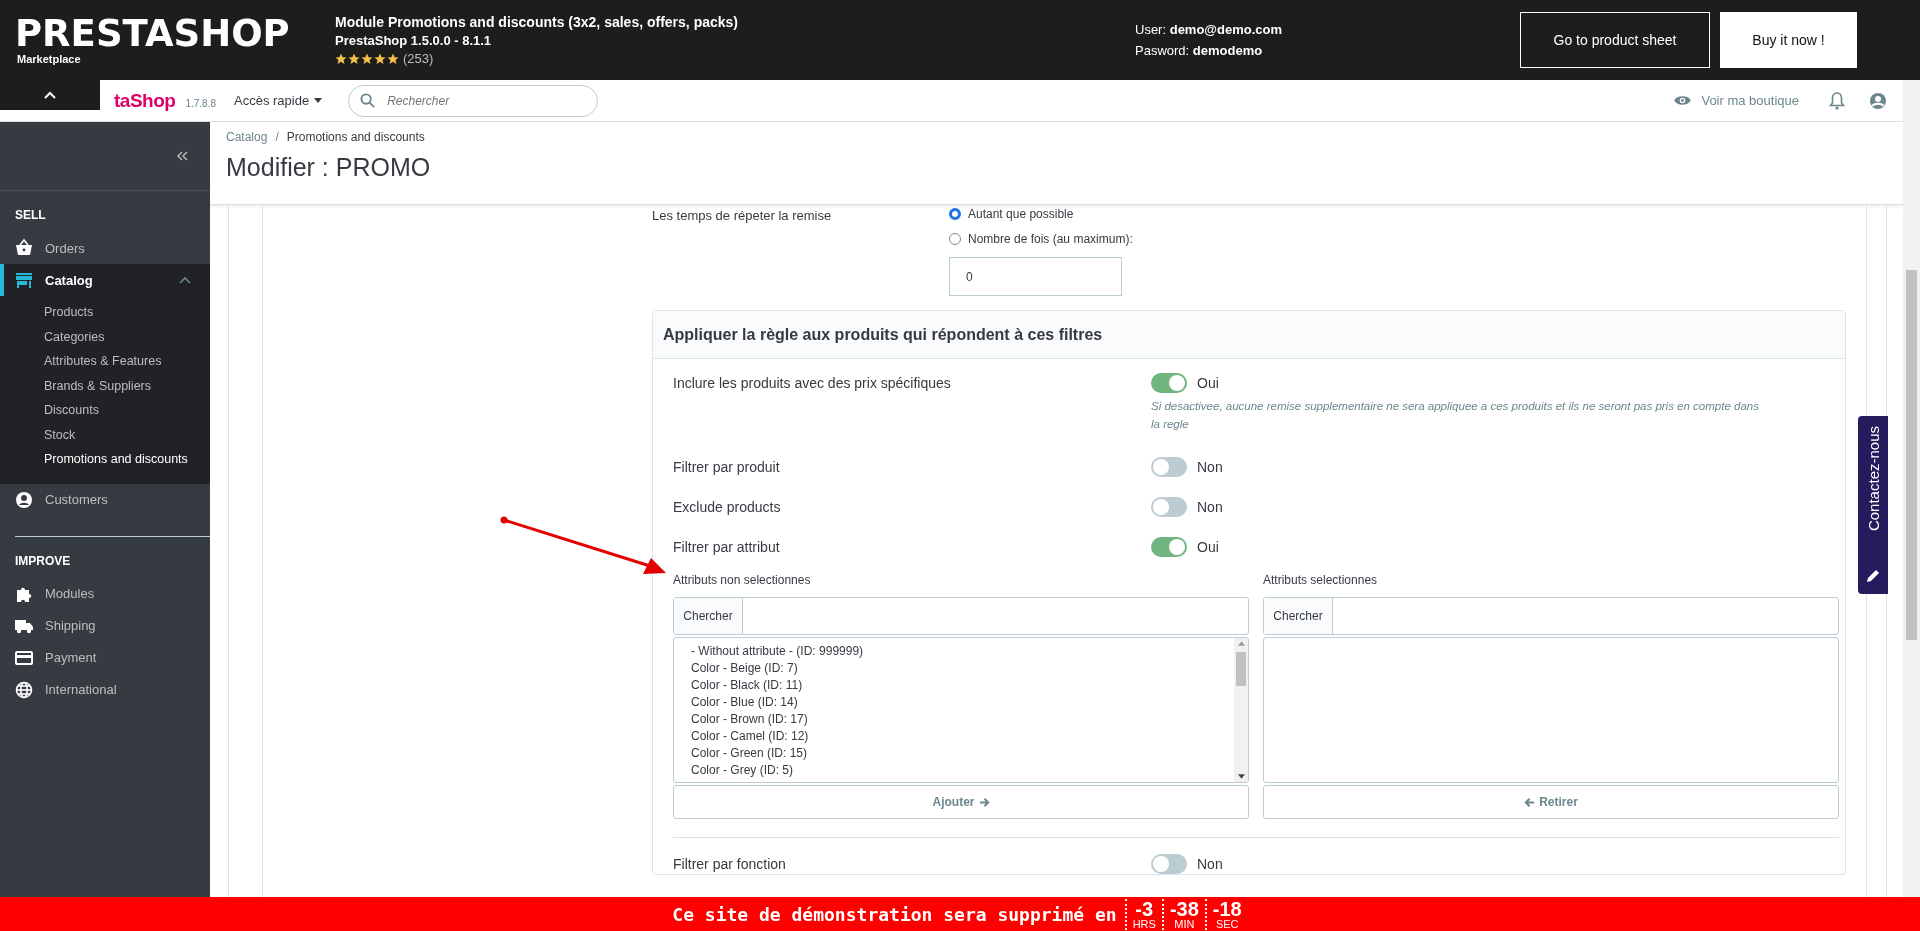 Image resolution: width=1920 pixels, height=931 pixels. I want to click on radio-label: Autant que possible, so click(1021, 214).